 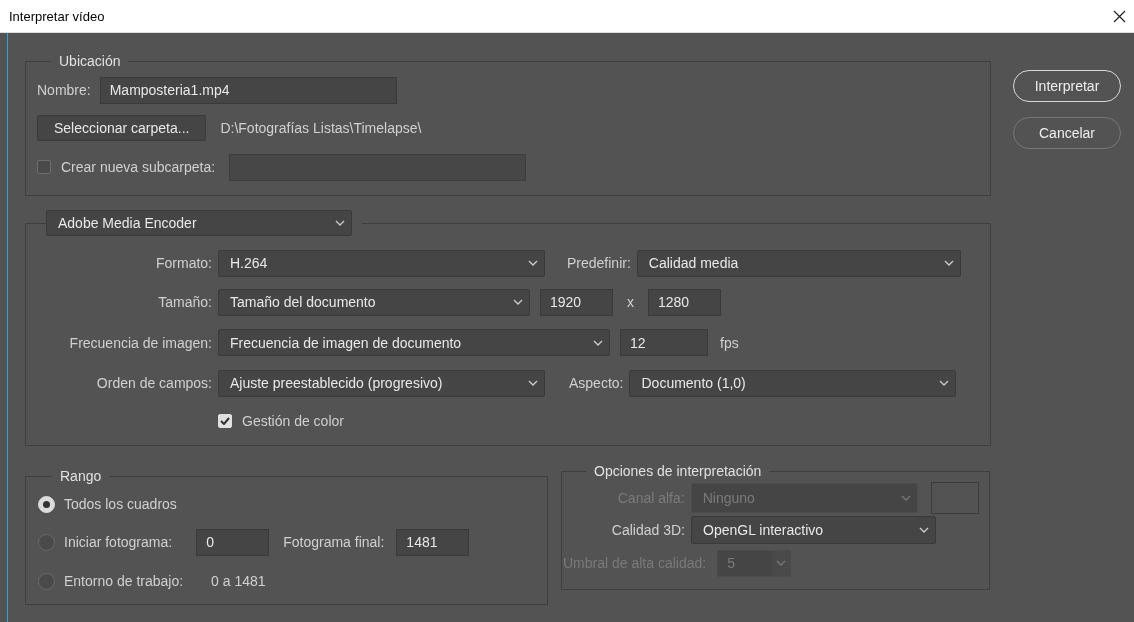 I want to click on window-title: Interpretar vídeo, so click(x=57, y=16).